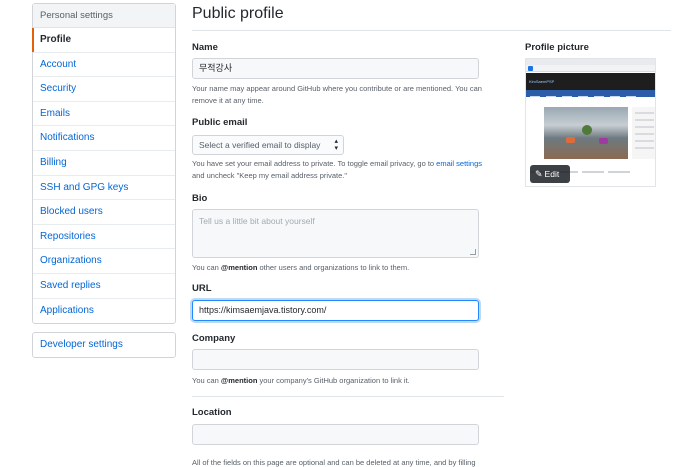  What do you see at coordinates (239, 267) in the screenshot?
I see `bio-note-mention: @mention` at bounding box center [239, 267].